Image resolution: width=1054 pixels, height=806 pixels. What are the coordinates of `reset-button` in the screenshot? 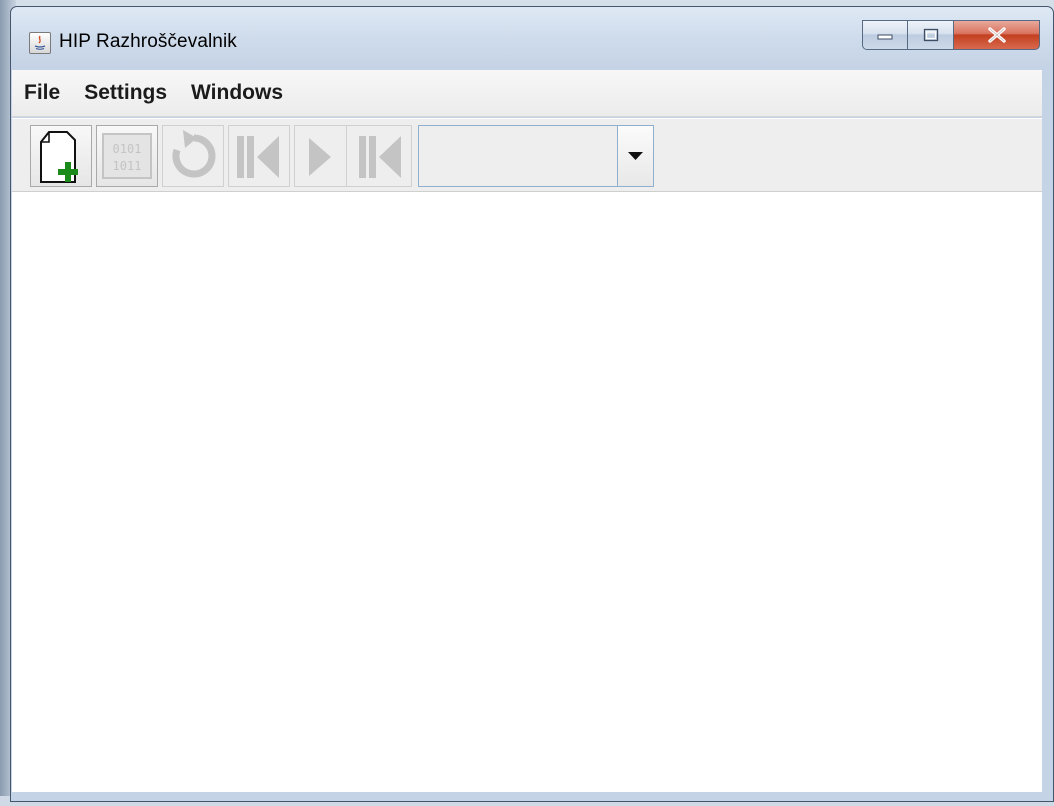 It's located at (193, 156).